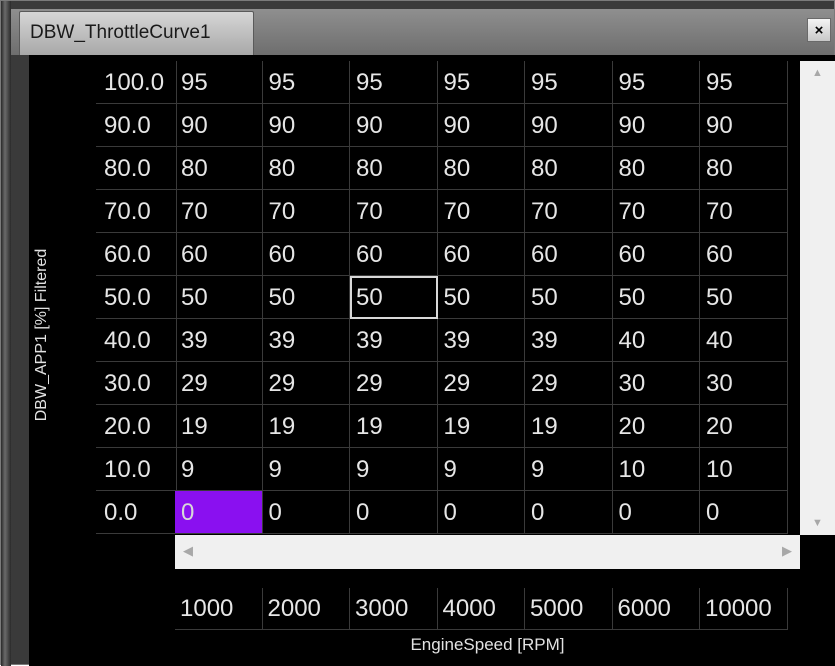 This screenshot has width=835, height=666. What do you see at coordinates (394, 609) in the screenshot?
I see `column-axis-value: 3000` at bounding box center [394, 609].